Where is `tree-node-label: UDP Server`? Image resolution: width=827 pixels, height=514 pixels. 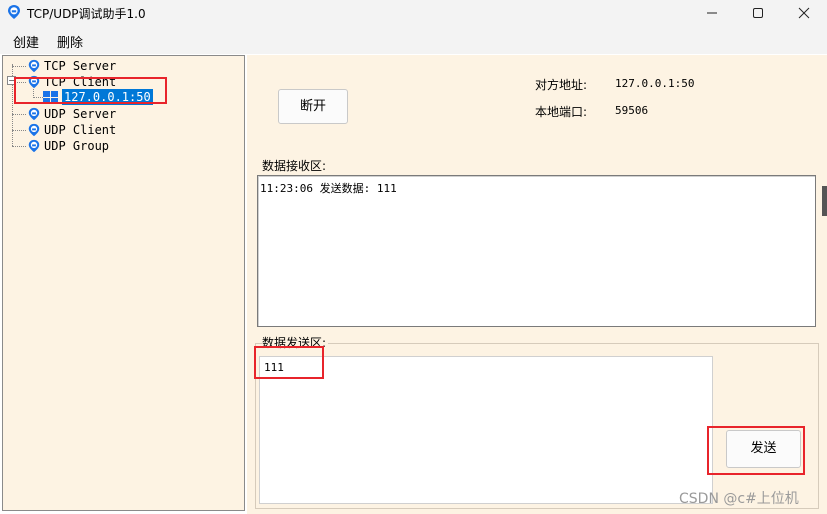
tree-node-label: UDP Server is located at coordinates (80, 114).